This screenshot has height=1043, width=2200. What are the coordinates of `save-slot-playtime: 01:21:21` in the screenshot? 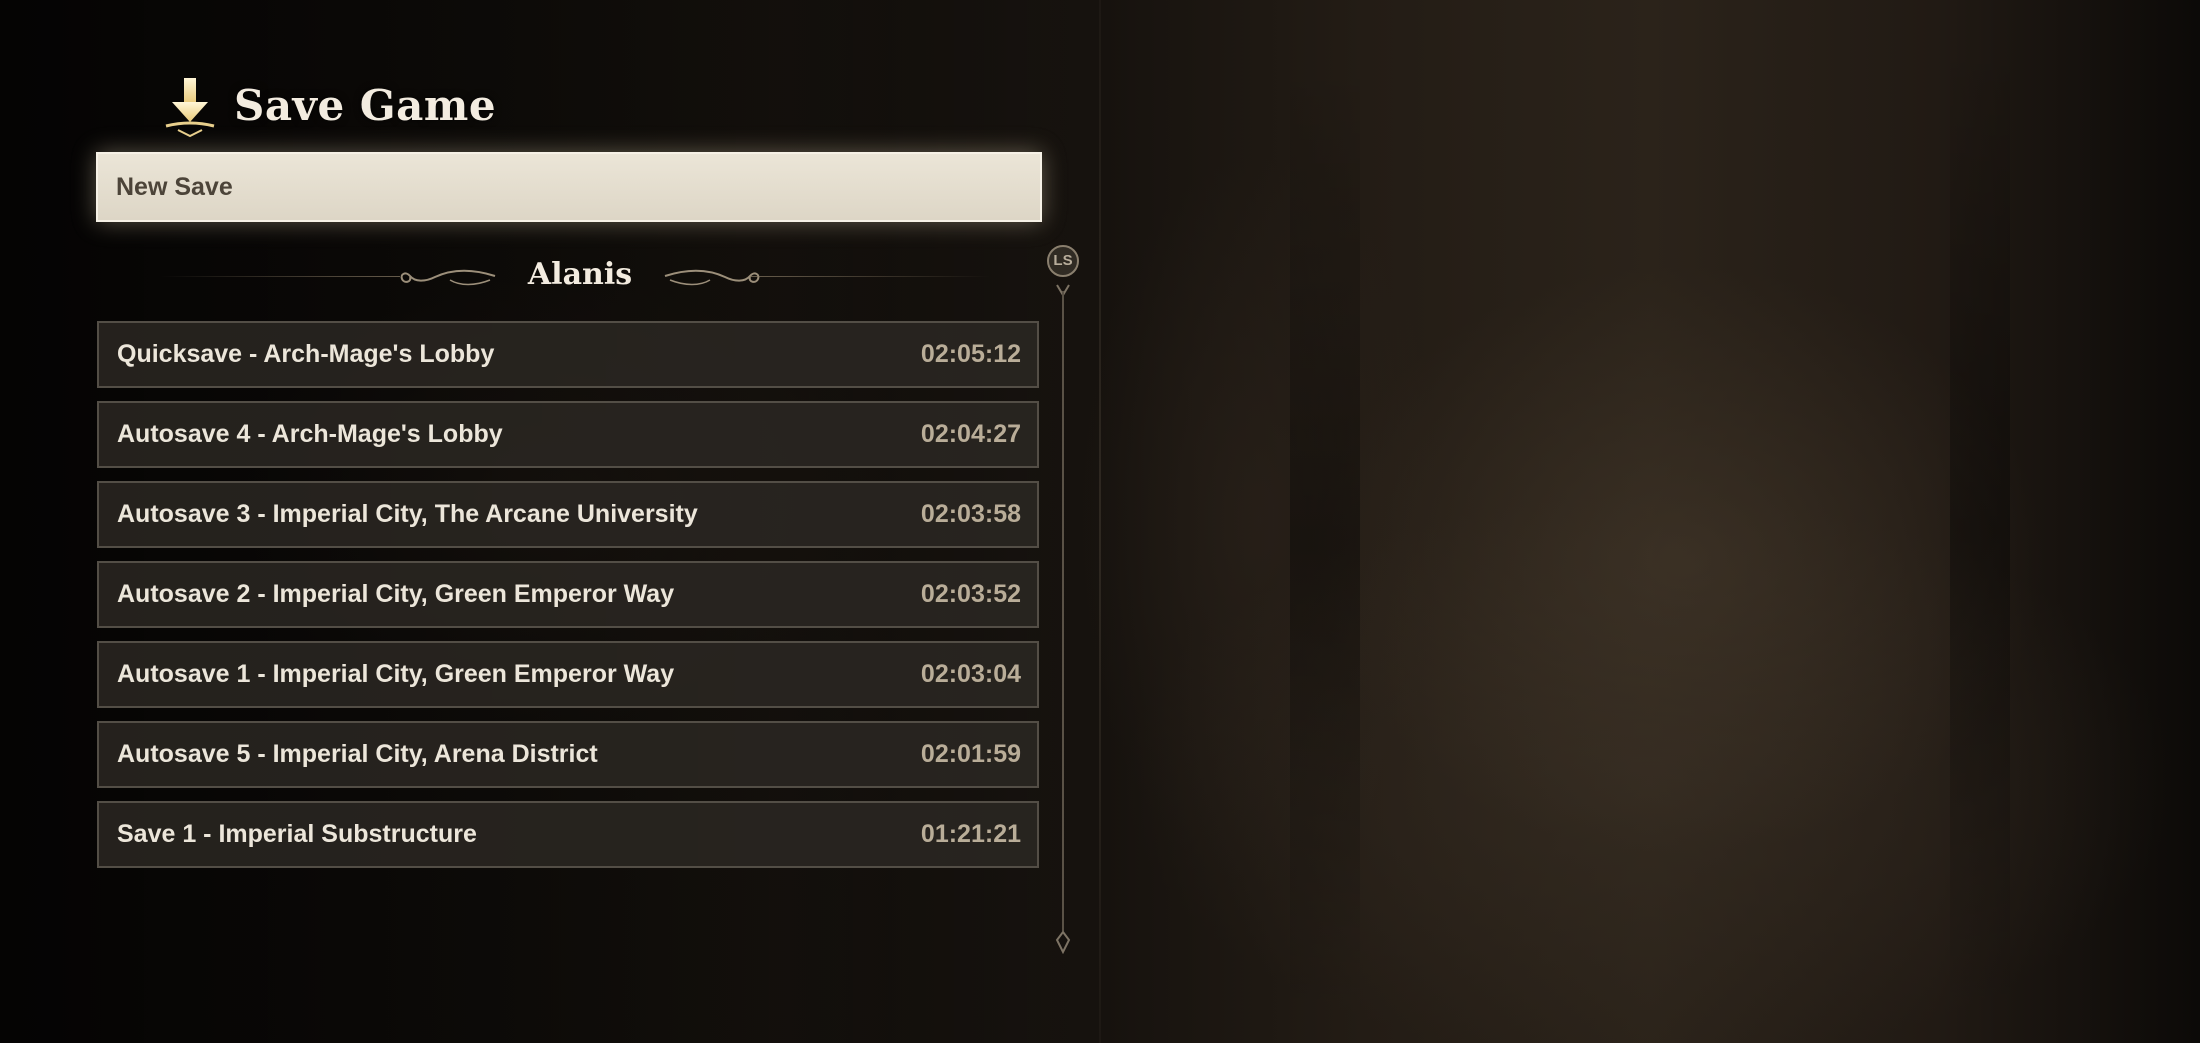 It's located at (970, 834).